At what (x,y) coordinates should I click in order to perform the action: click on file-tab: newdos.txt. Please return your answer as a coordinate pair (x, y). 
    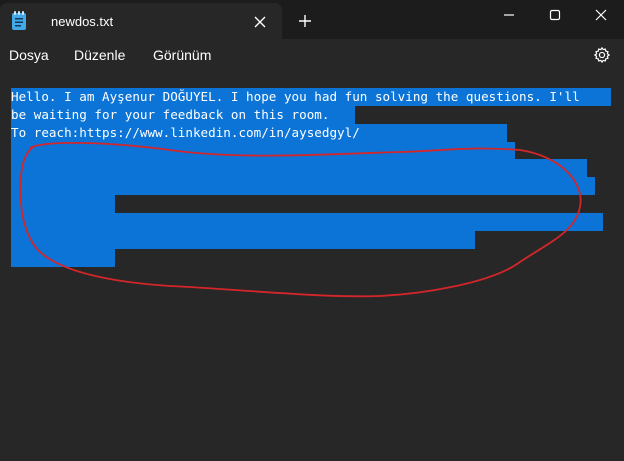
    Looking at the image, I should click on (141, 21).